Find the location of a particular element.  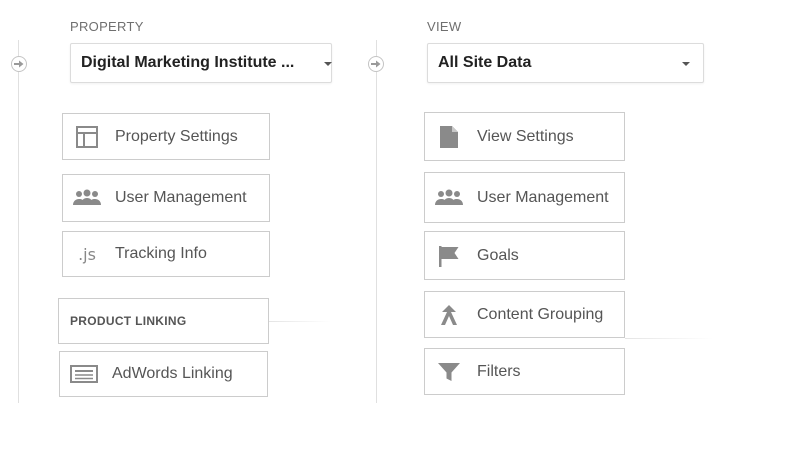

view-section-label: VIEW is located at coordinates (444, 26).